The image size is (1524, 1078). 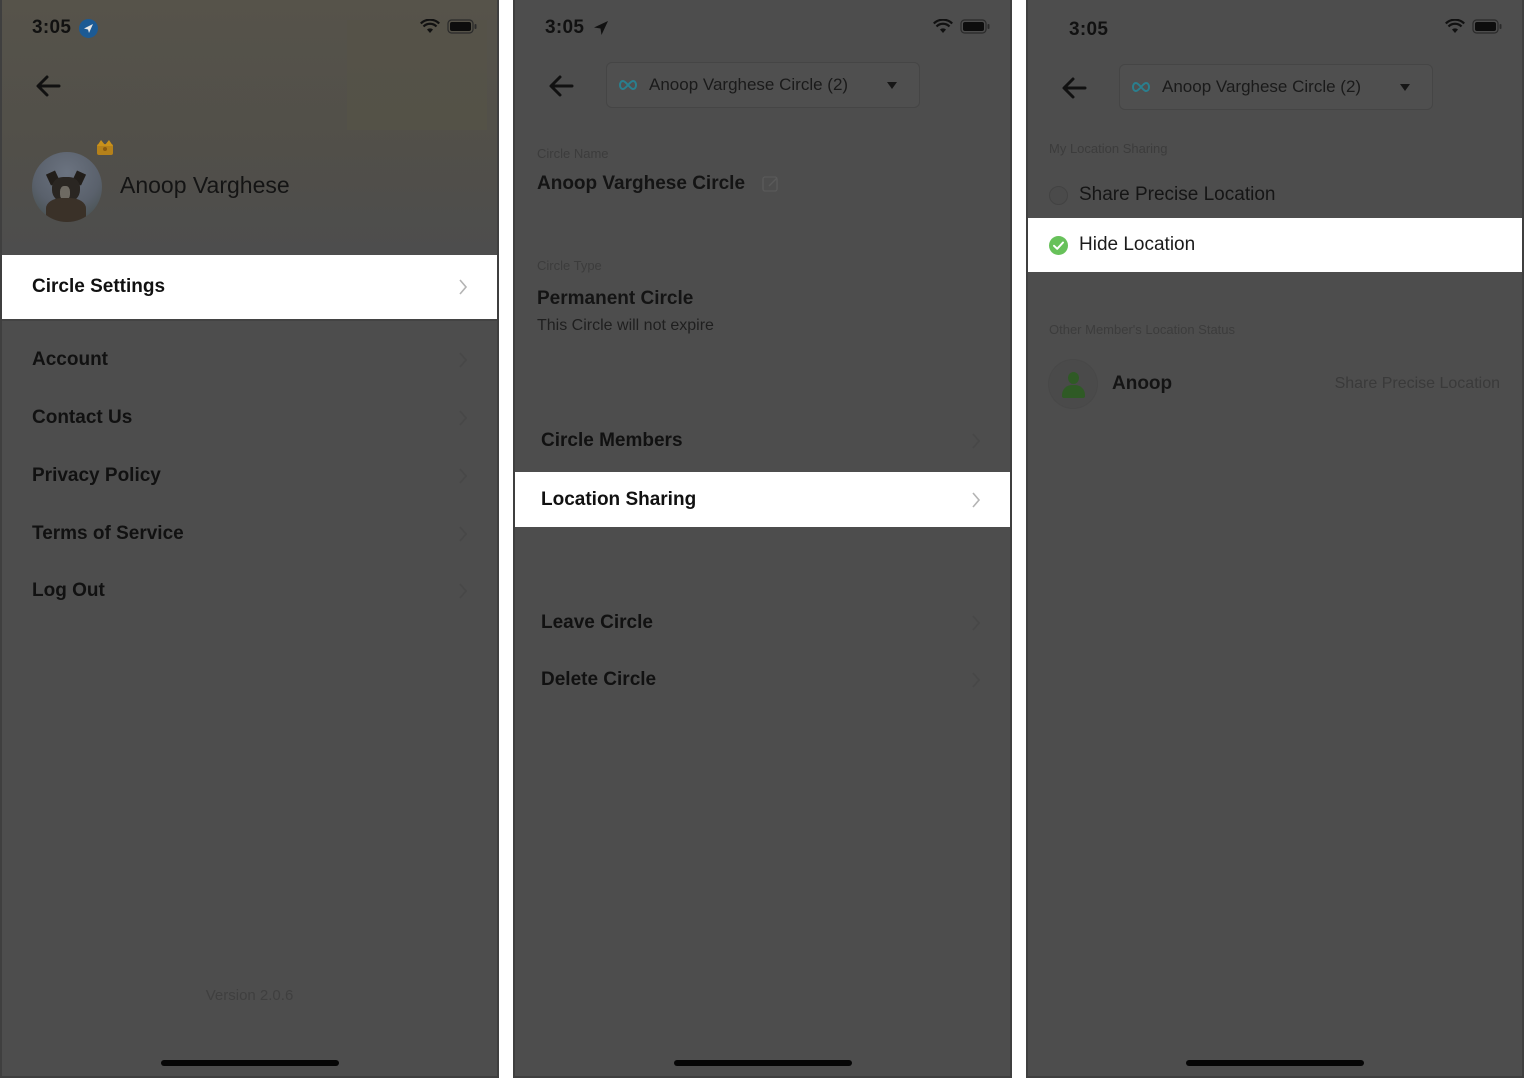 What do you see at coordinates (1142, 383) in the screenshot?
I see `member-name: Anoop` at bounding box center [1142, 383].